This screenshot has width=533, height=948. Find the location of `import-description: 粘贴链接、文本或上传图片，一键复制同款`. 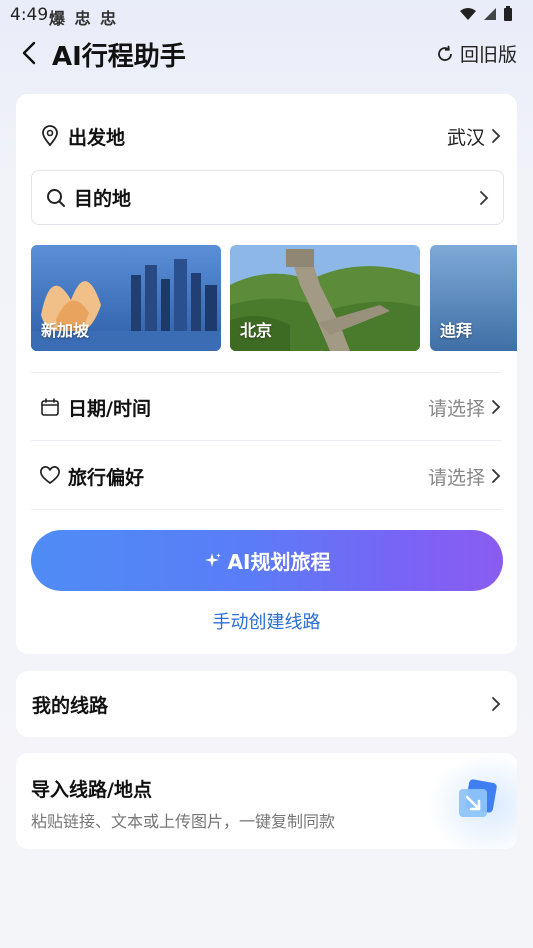

import-description: 粘贴链接、文本或上传图片，一键复制同款 is located at coordinates (183, 821).